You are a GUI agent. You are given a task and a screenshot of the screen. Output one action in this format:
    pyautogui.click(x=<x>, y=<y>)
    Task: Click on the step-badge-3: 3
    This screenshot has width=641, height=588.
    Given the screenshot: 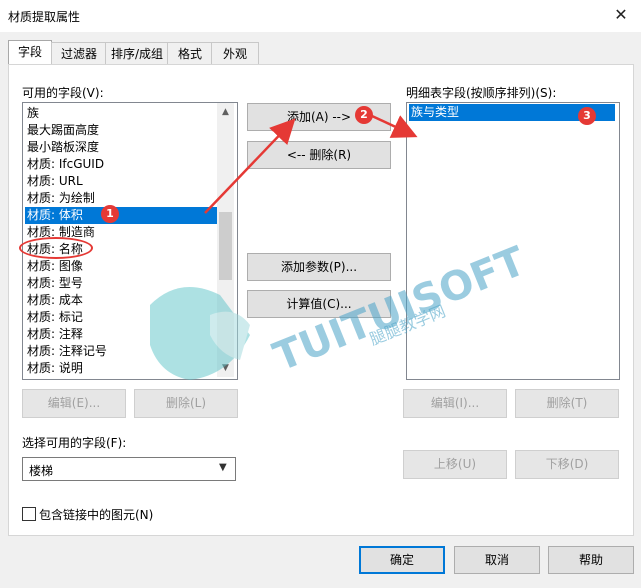 What is the action you would take?
    pyautogui.click(x=587, y=116)
    